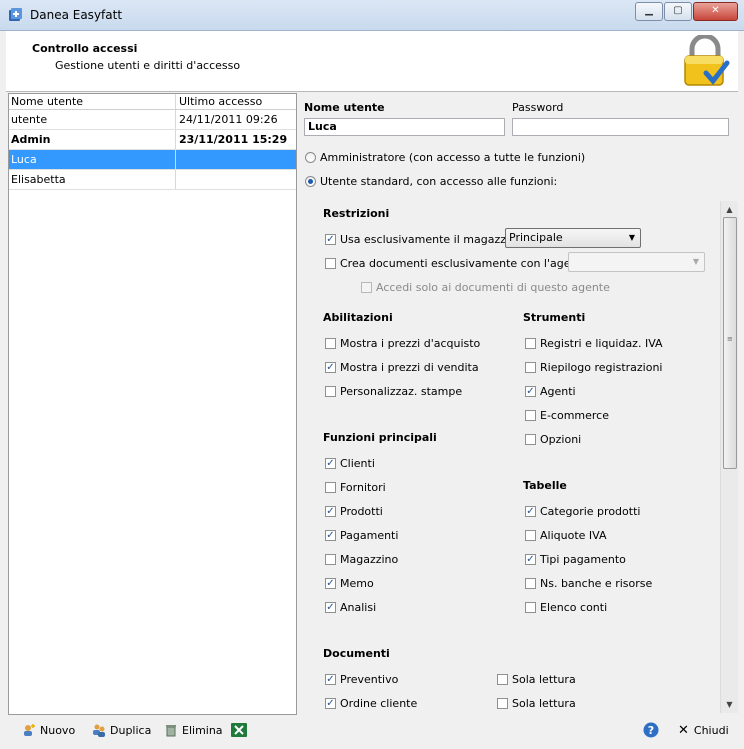 The width and height of the screenshot is (744, 749). I want to click on tabelle-checkbox: Aliquote IVA, so click(566, 535).